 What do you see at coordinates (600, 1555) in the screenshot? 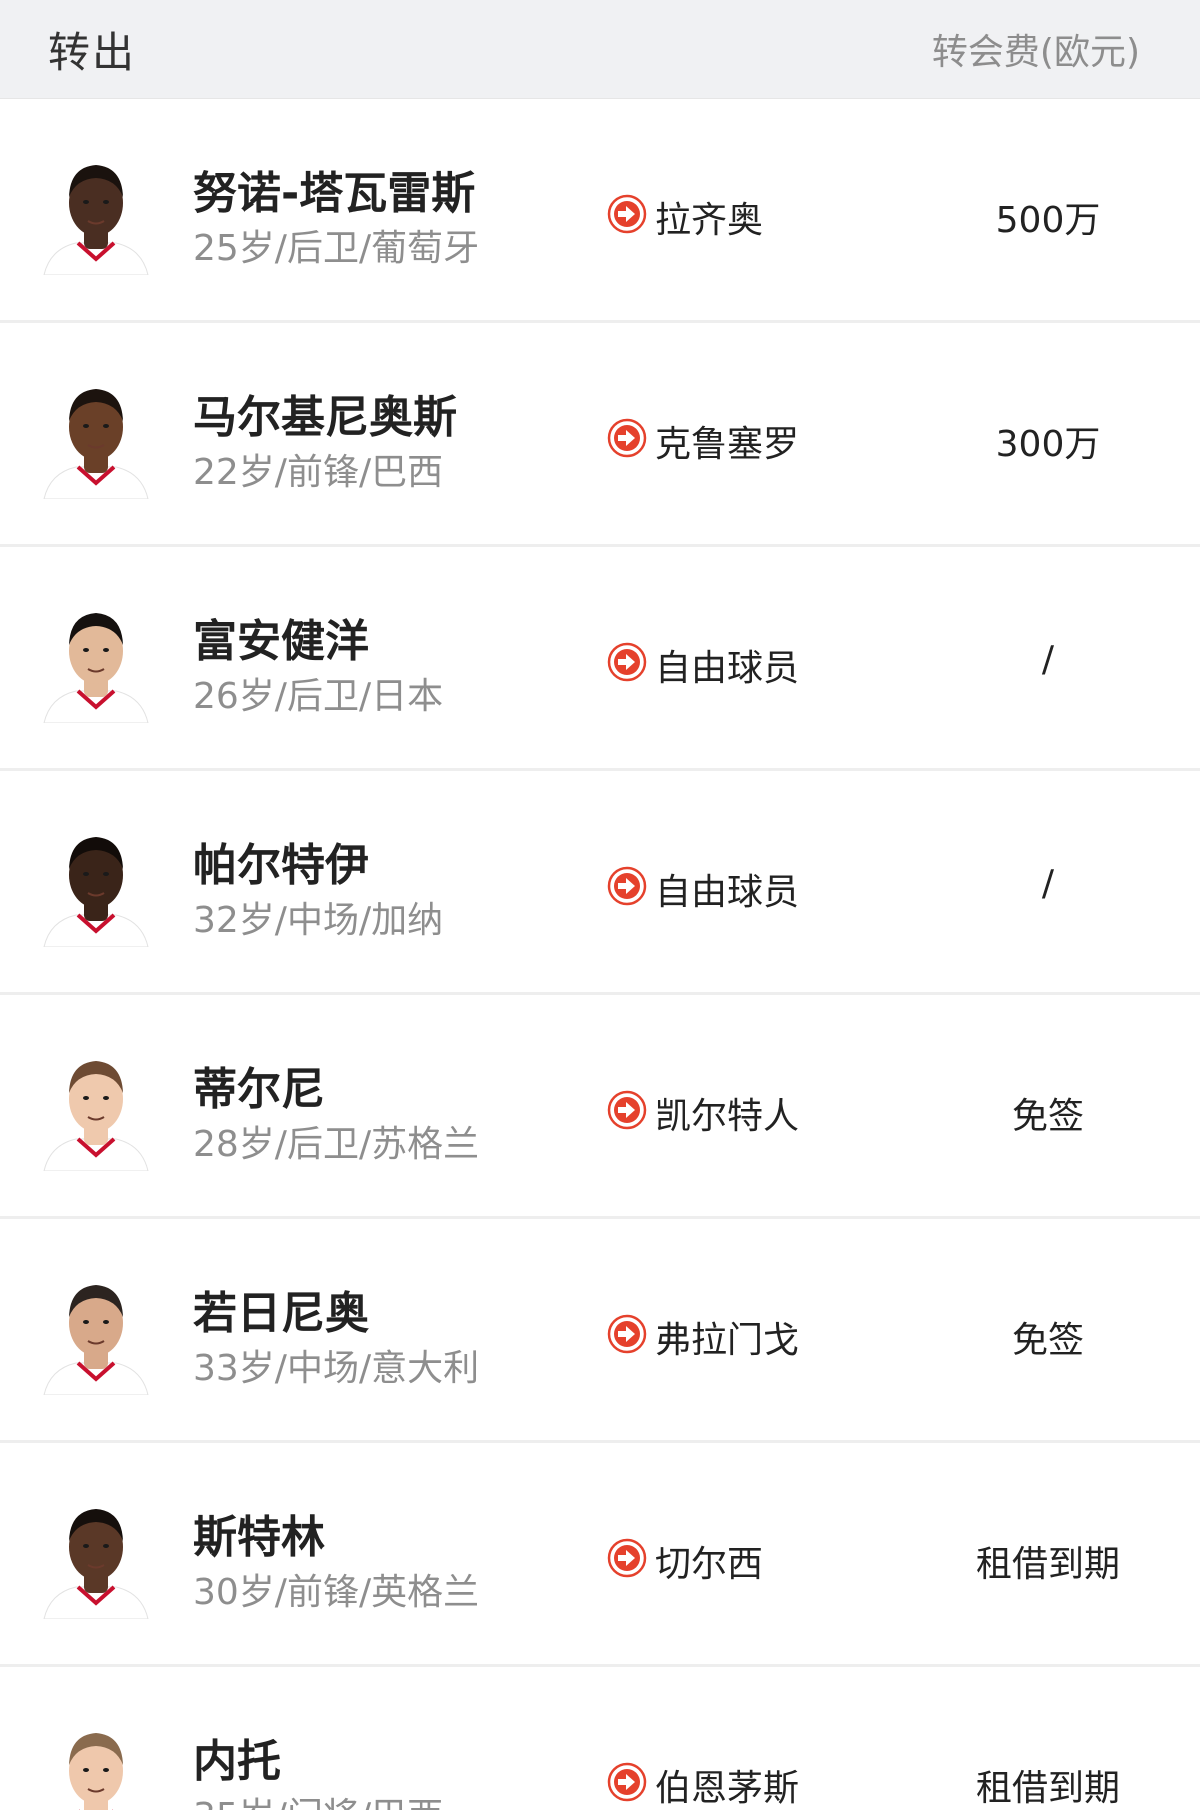
I see `player-row: 斯特林 30岁/前锋/英格兰 切尔西 租借到期` at bounding box center [600, 1555].